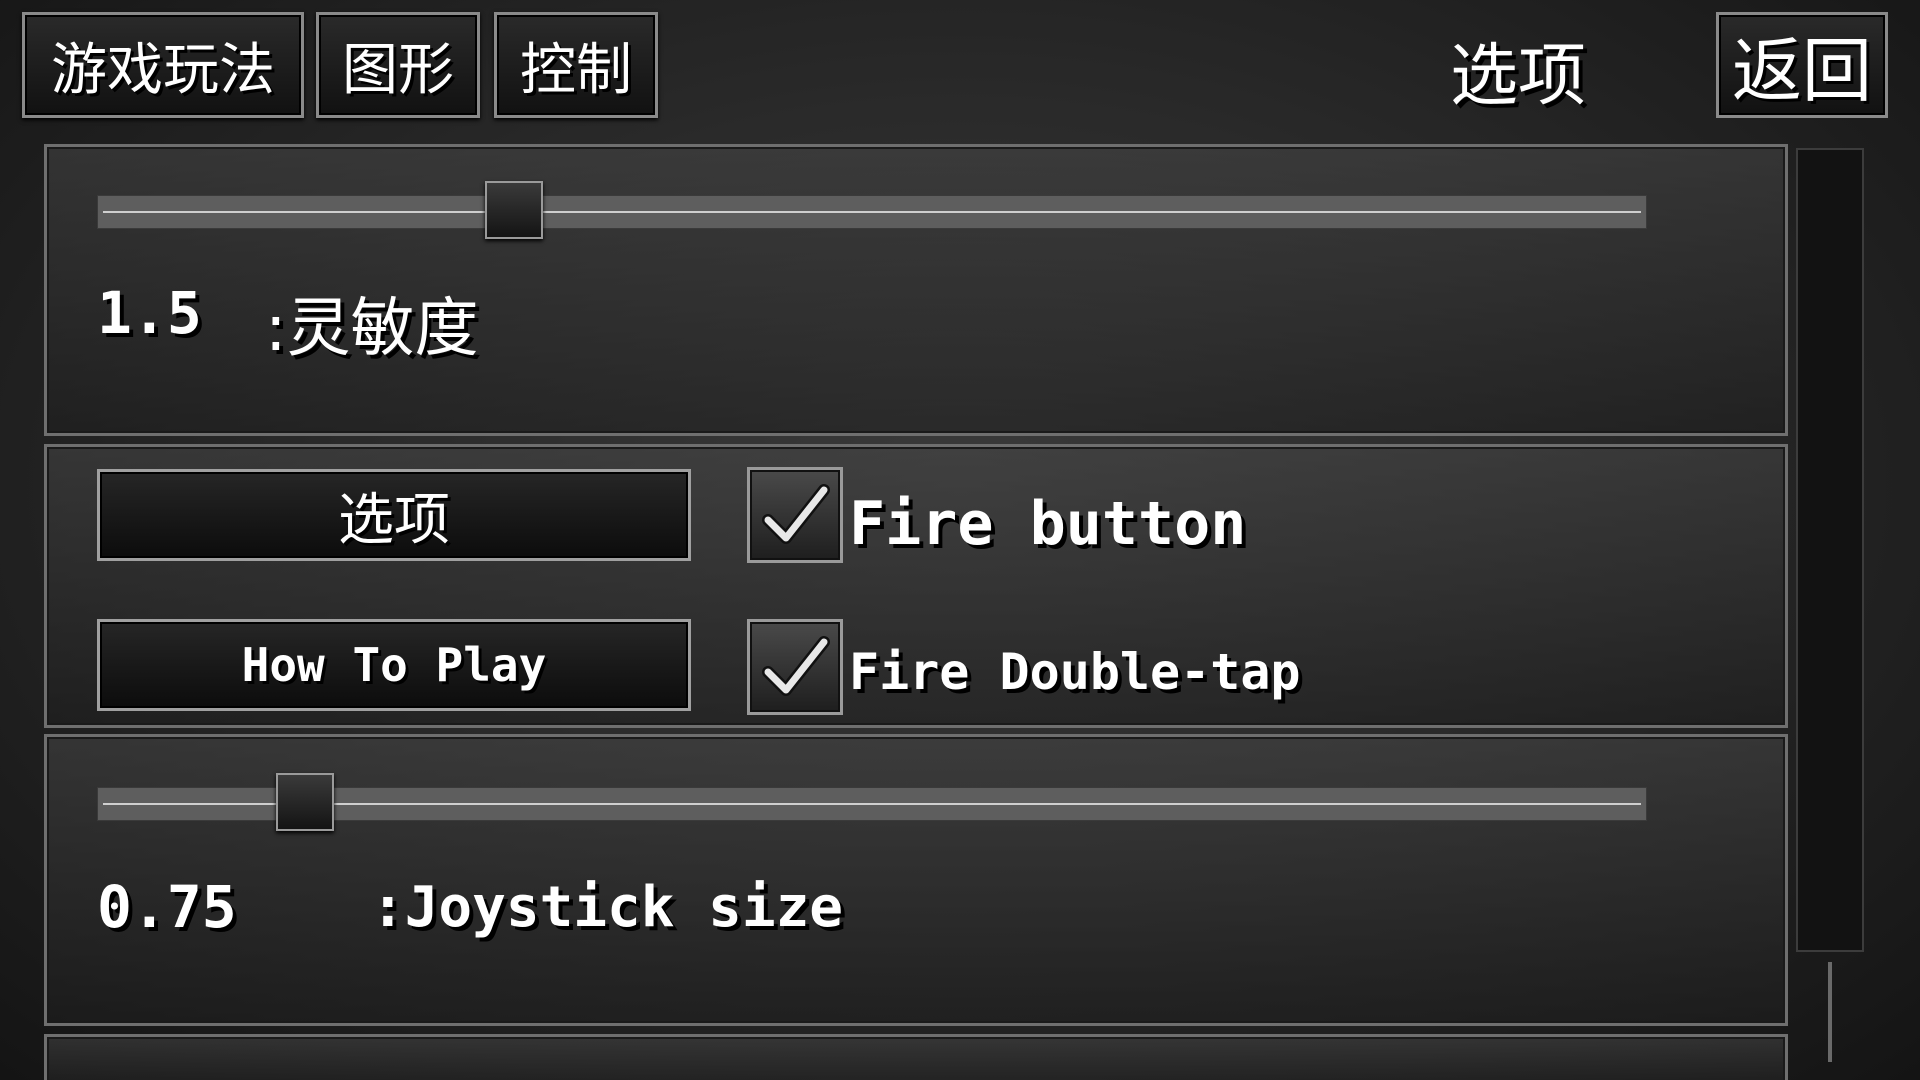 This screenshot has height=1080, width=1920. Describe the element at coordinates (305, 802) in the screenshot. I see `joystick-slider-thumb` at that location.